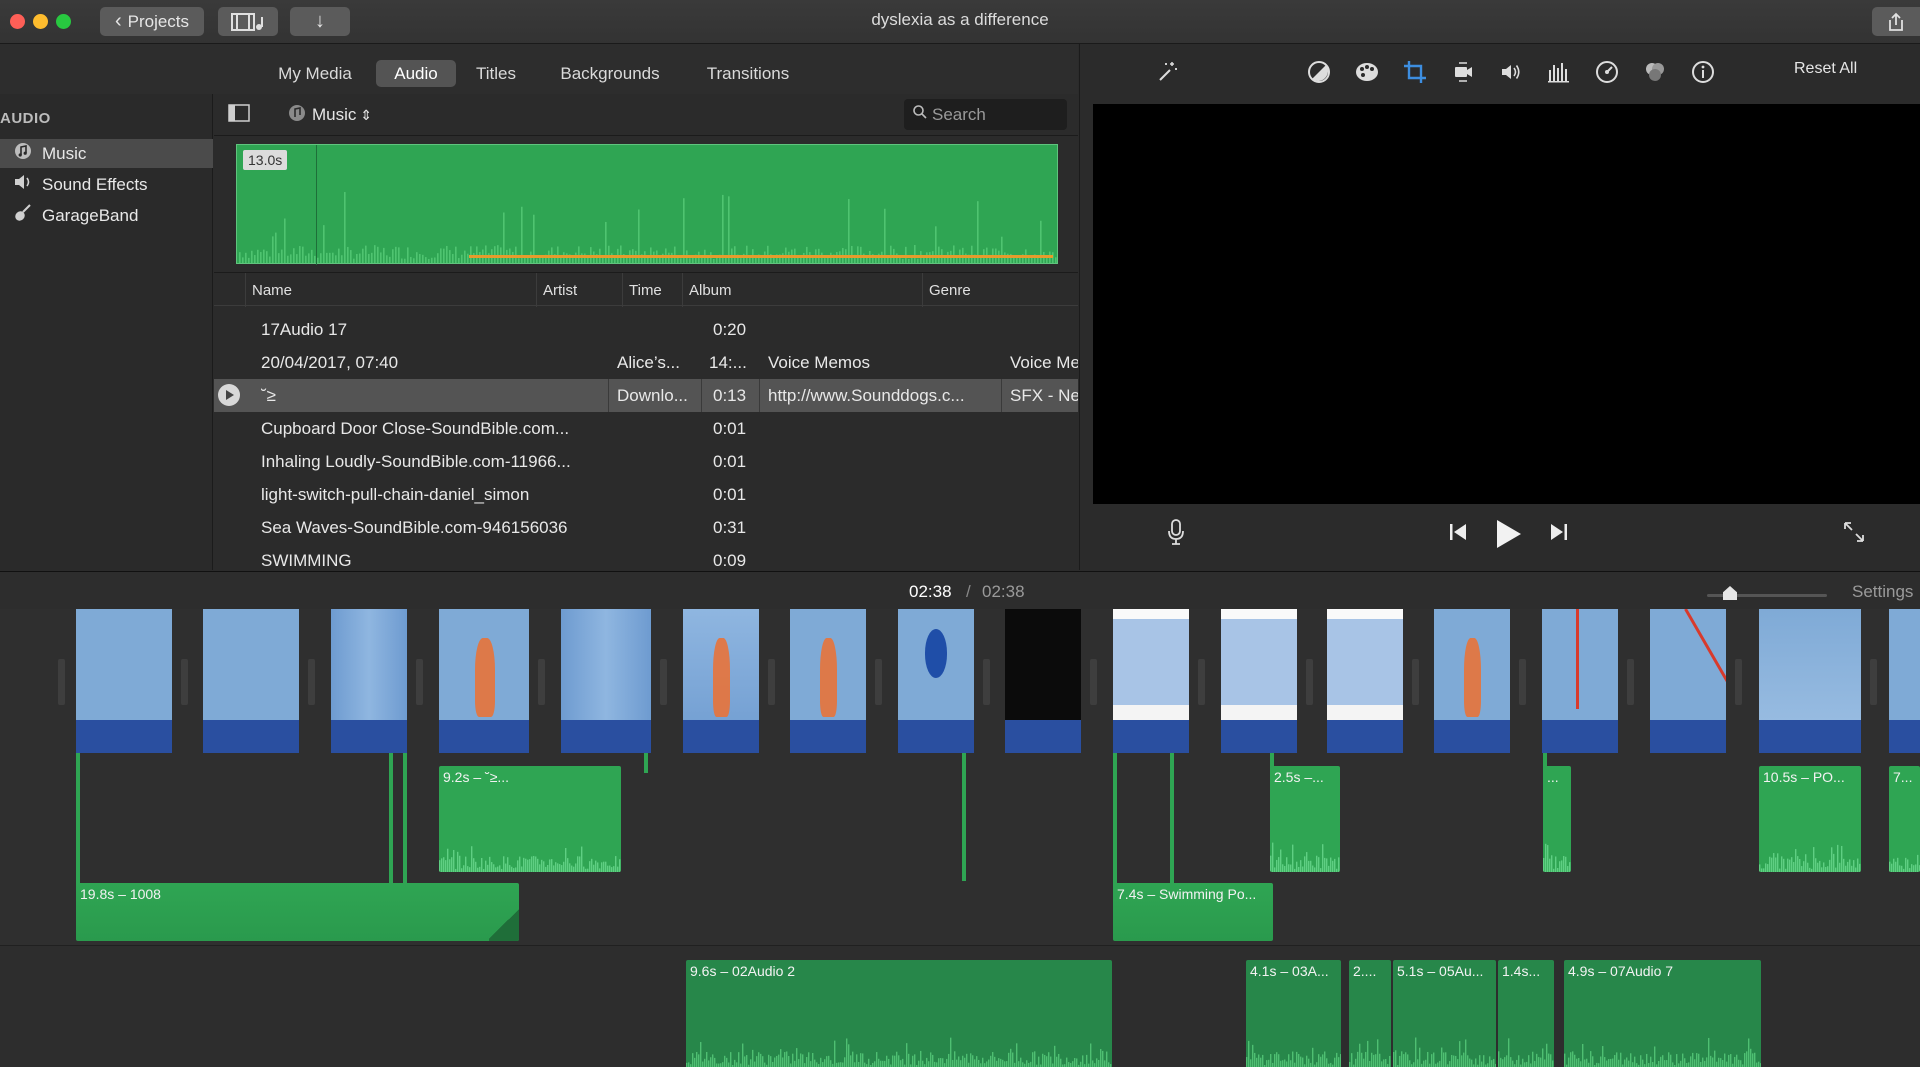 Image resolution: width=1920 pixels, height=1067 pixels. Describe the element at coordinates (579, 290) in the screenshot. I see `column-artist: Artist` at that location.